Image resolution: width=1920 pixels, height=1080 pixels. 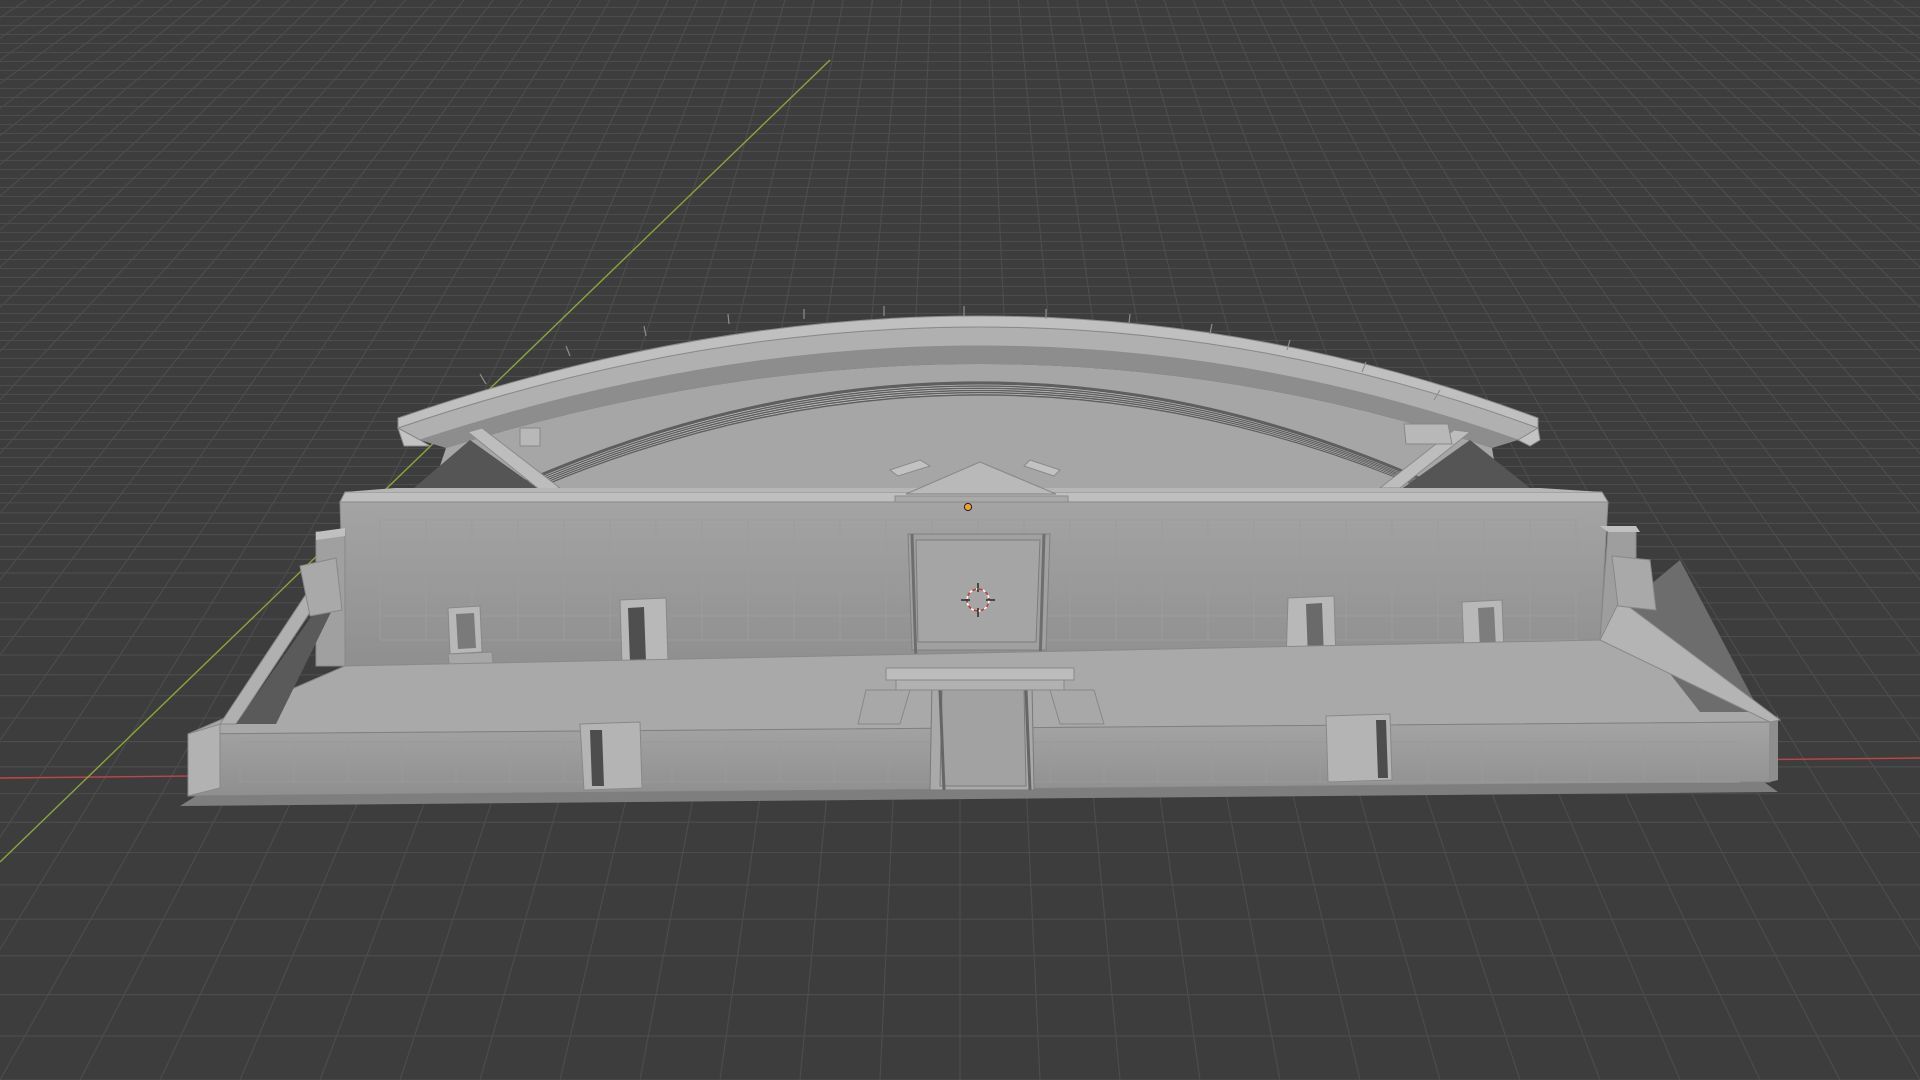 What do you see at coordinates (1774, 749) in the screenshot?
I see `stage-right-end` at bounding box center [1774, 749].